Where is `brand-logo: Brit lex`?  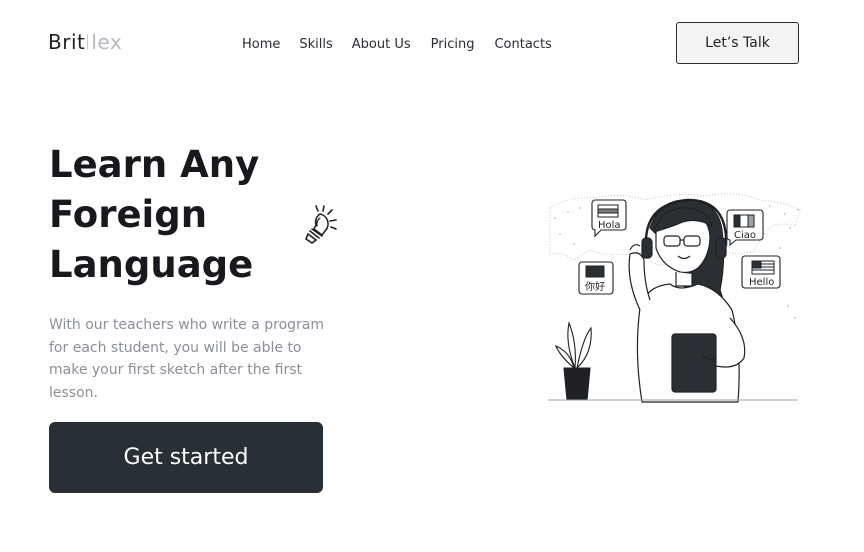 brand-logo: Brit lex is located at coordinates (85, 42).